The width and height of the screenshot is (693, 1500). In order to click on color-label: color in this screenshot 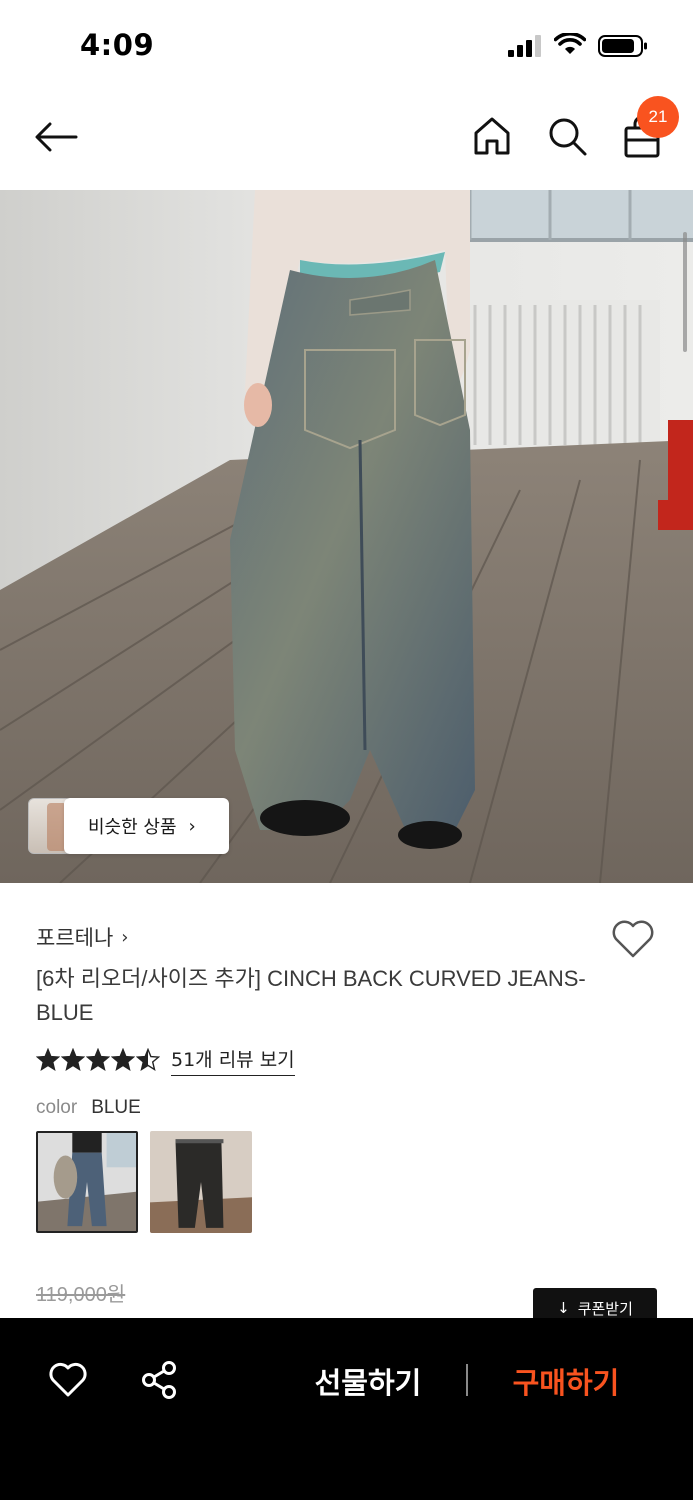, I will do `click(57, 1107)`.